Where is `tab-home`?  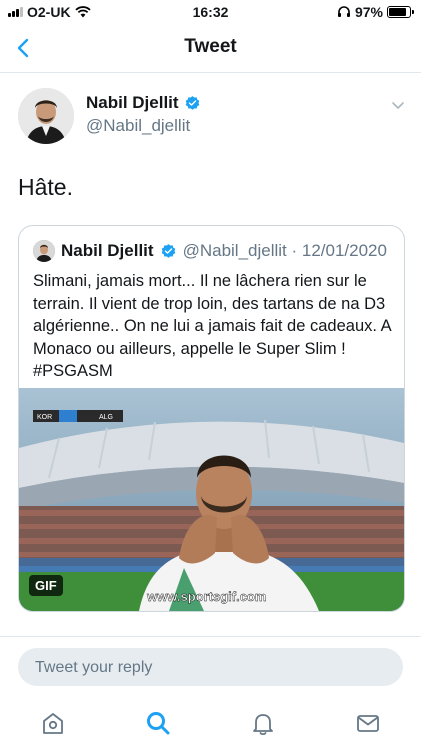
tab-home is located at coordinates (53, 723).